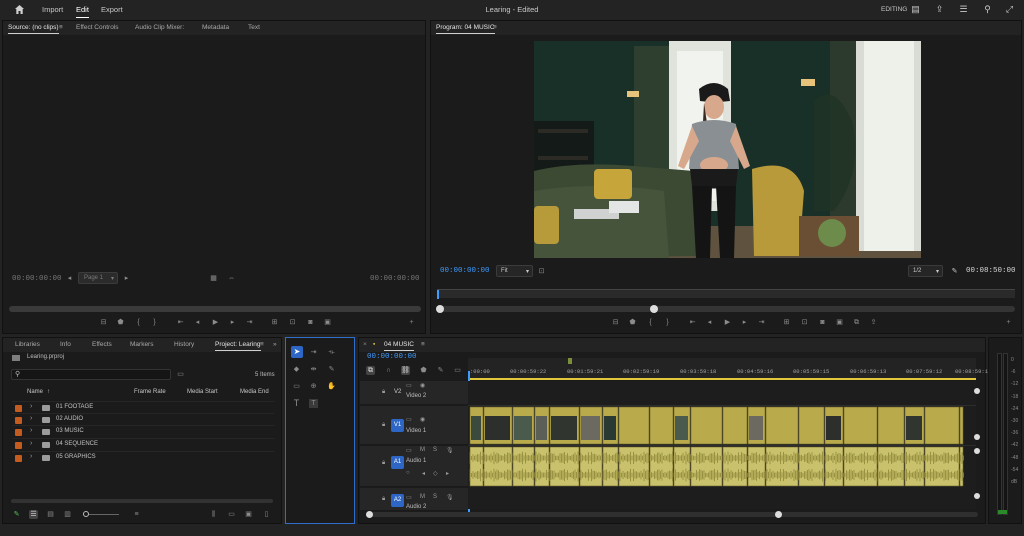  What do you see at coordinates (786, 322) in the screenshot?
I see `lift-icon: ⊞` at bounding box center [786, 322].